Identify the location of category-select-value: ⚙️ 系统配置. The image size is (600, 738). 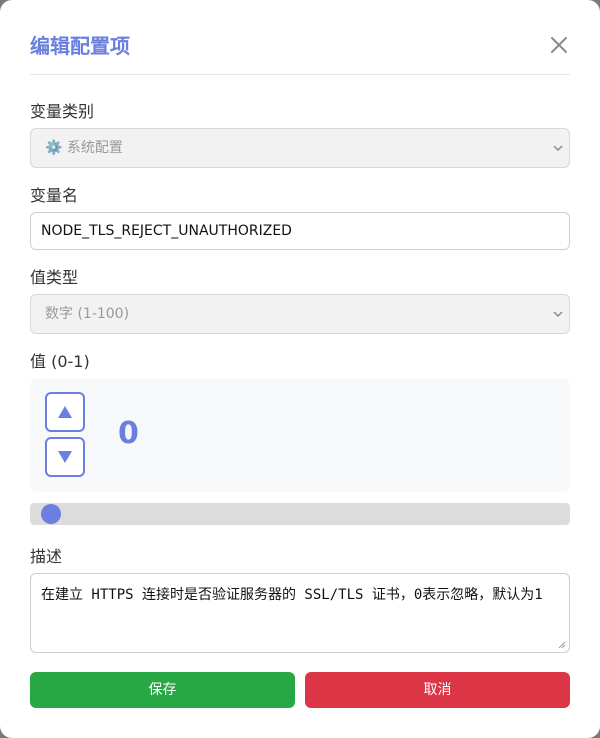
(84, 148).